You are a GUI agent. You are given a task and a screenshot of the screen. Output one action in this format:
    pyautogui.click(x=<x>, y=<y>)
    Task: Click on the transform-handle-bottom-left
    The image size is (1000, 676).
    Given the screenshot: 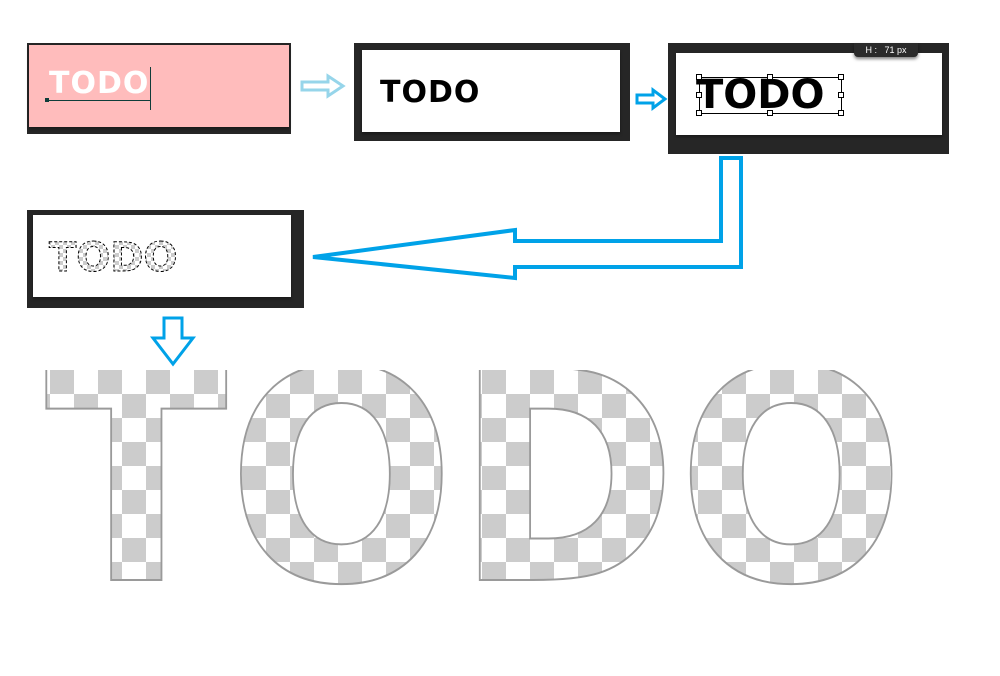 What is the action you would take?
    pyautogui.click(x=699, y=113)
    